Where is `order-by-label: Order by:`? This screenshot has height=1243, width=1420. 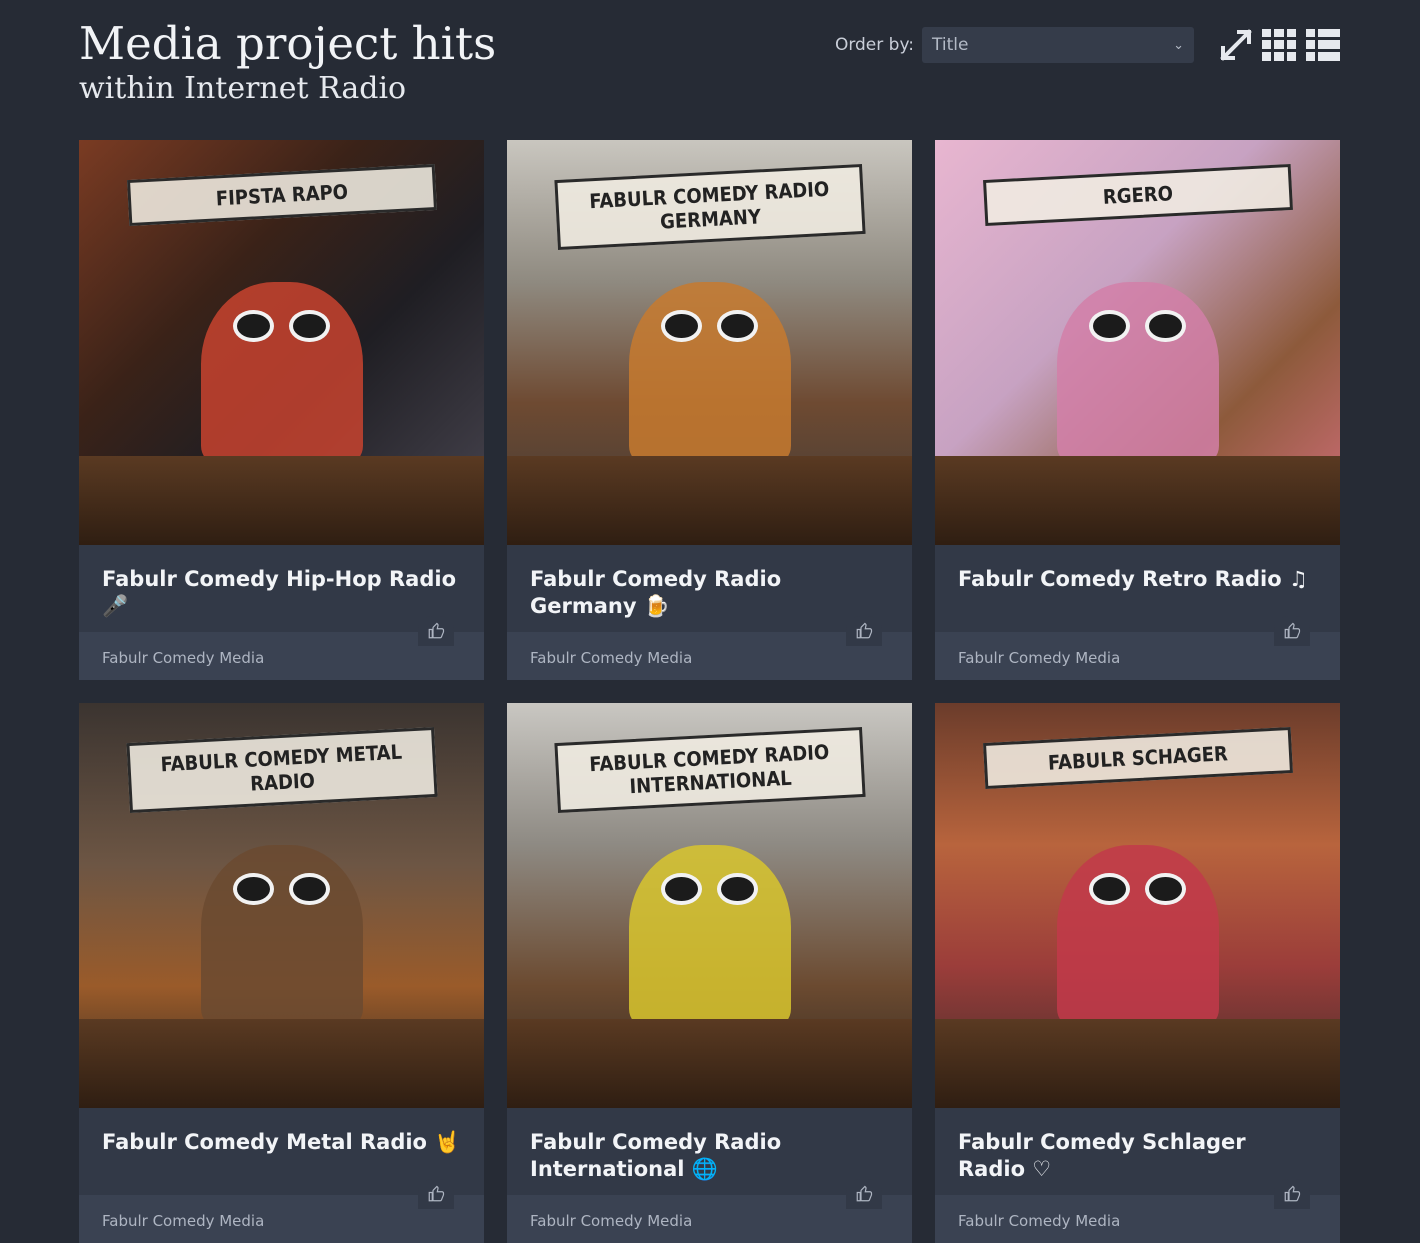 order-by-label: Order by: is located at coordinates (874, 45).